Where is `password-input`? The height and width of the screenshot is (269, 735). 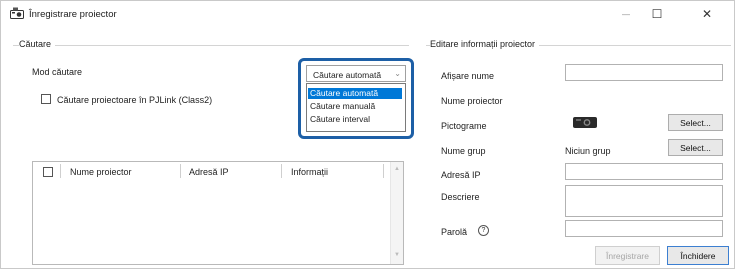 password-input is located at coordinates (644, 228).